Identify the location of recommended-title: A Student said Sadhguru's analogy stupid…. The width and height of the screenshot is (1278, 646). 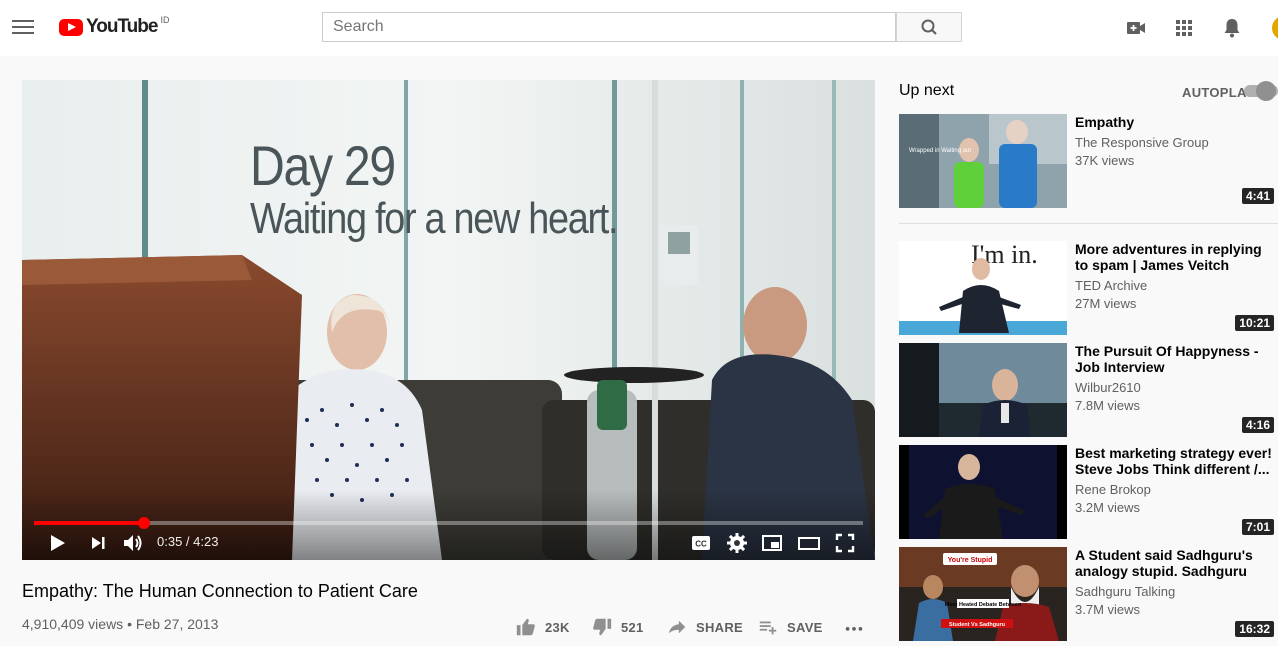
(1176, 563).